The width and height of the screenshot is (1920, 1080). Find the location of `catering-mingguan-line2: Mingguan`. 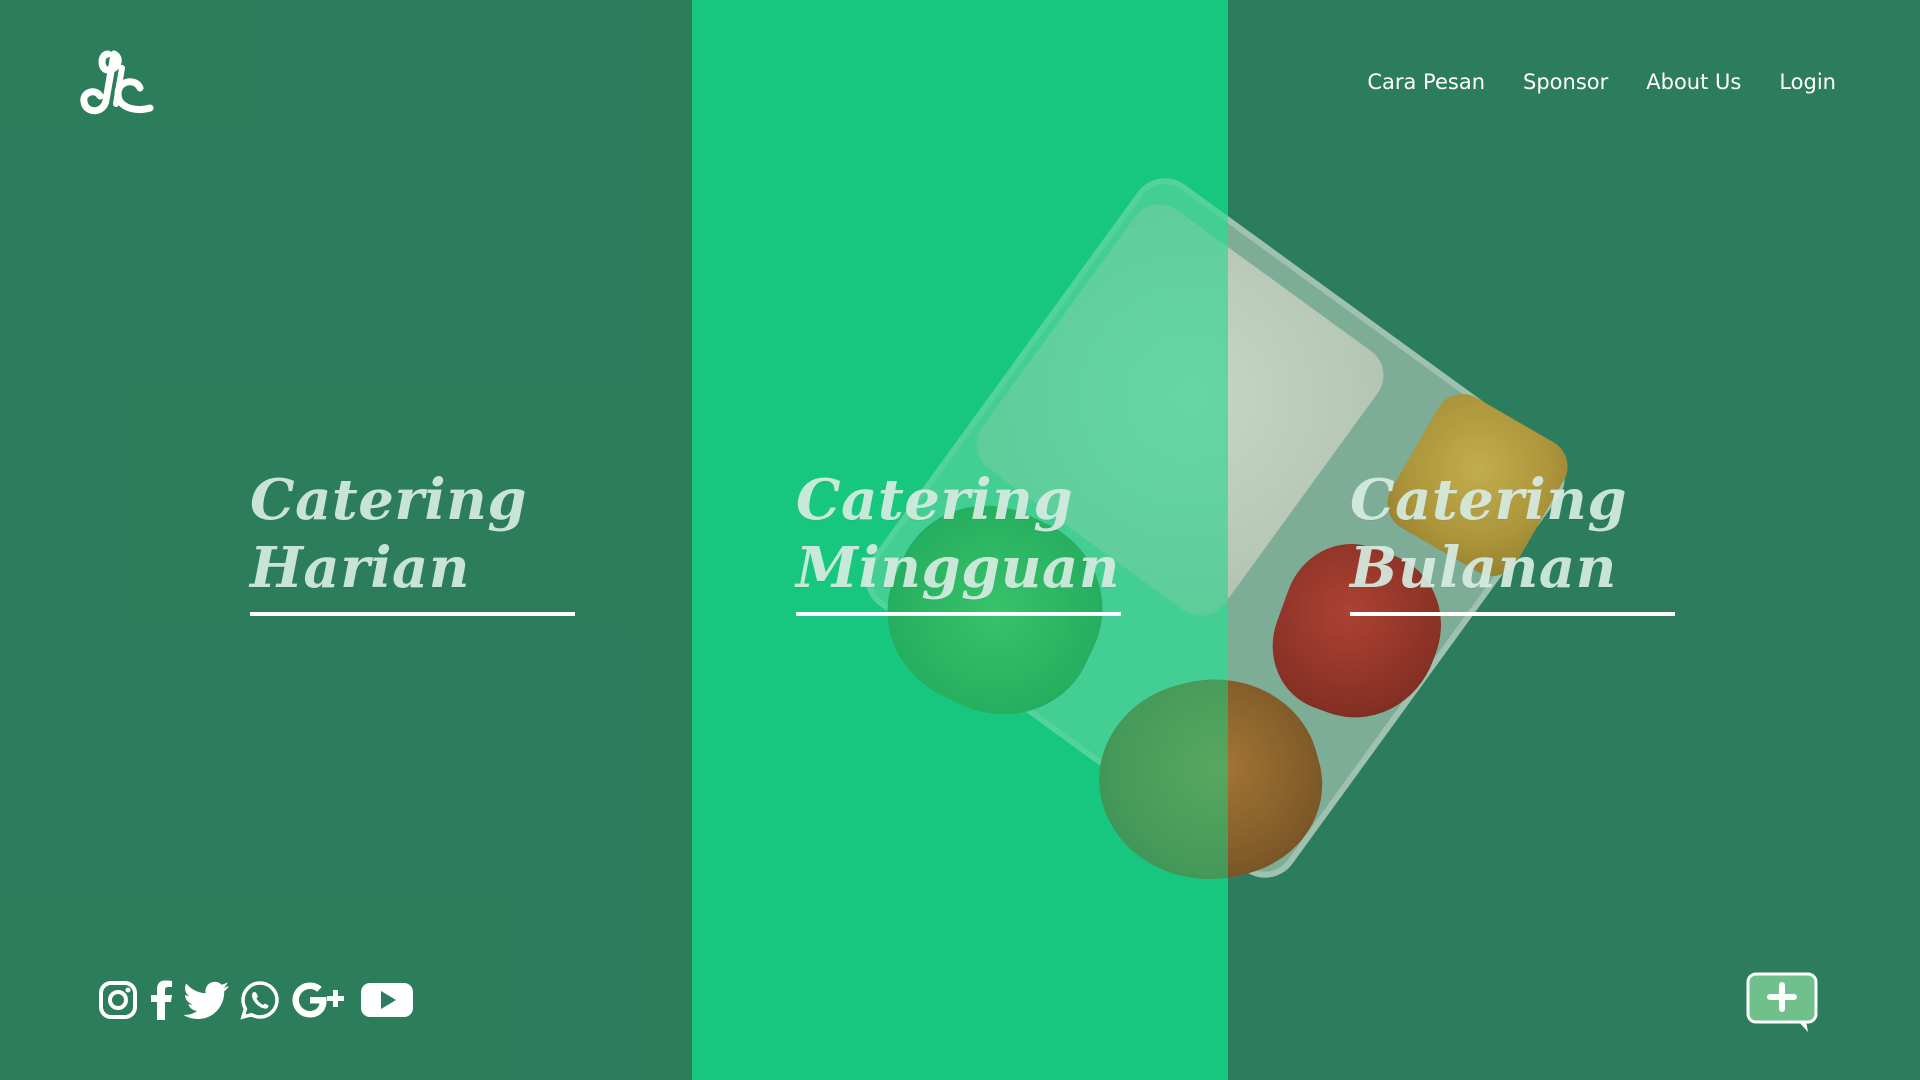

catering-mingguan-line2: Mingguan is located at coordinates (958, 568).